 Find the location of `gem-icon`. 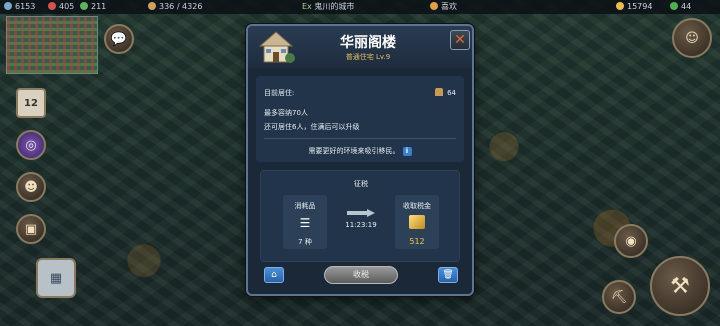

gem-icon is located at coordinates (674, 6).